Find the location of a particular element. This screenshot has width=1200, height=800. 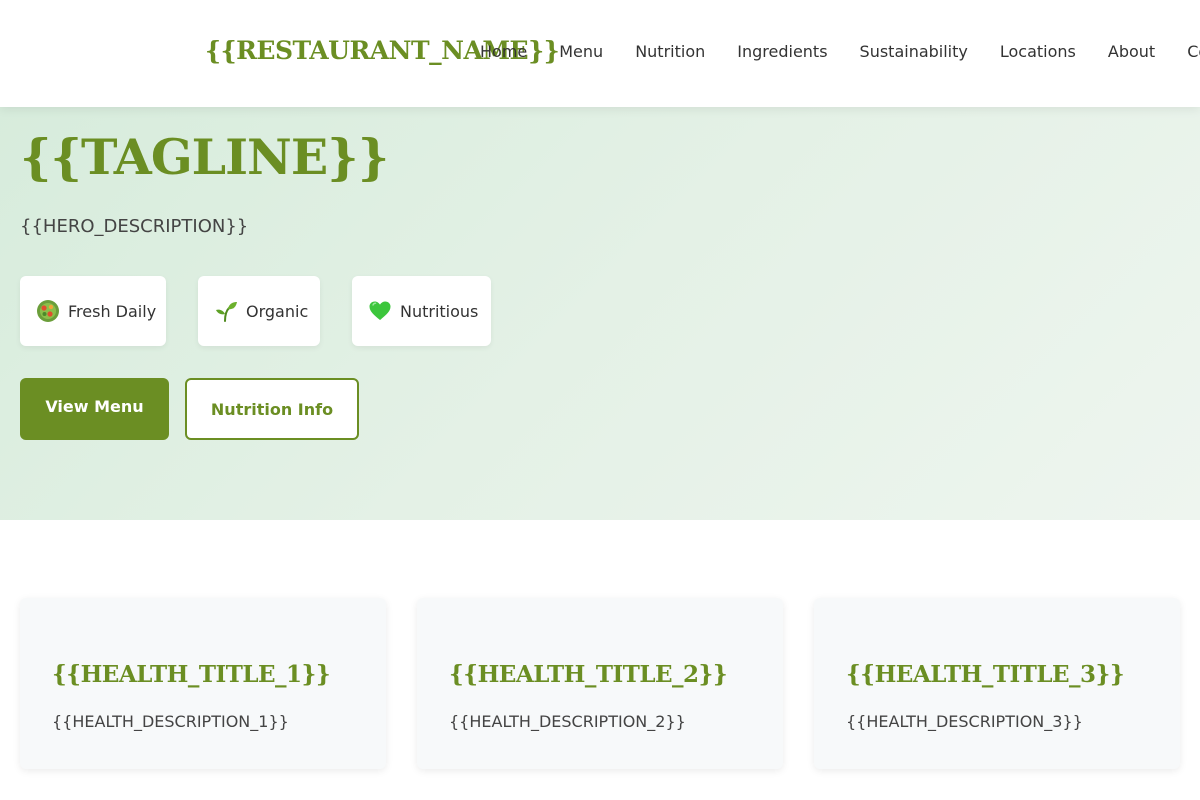

badge-label: Fresh Daily is located at coordinates (112, 311).